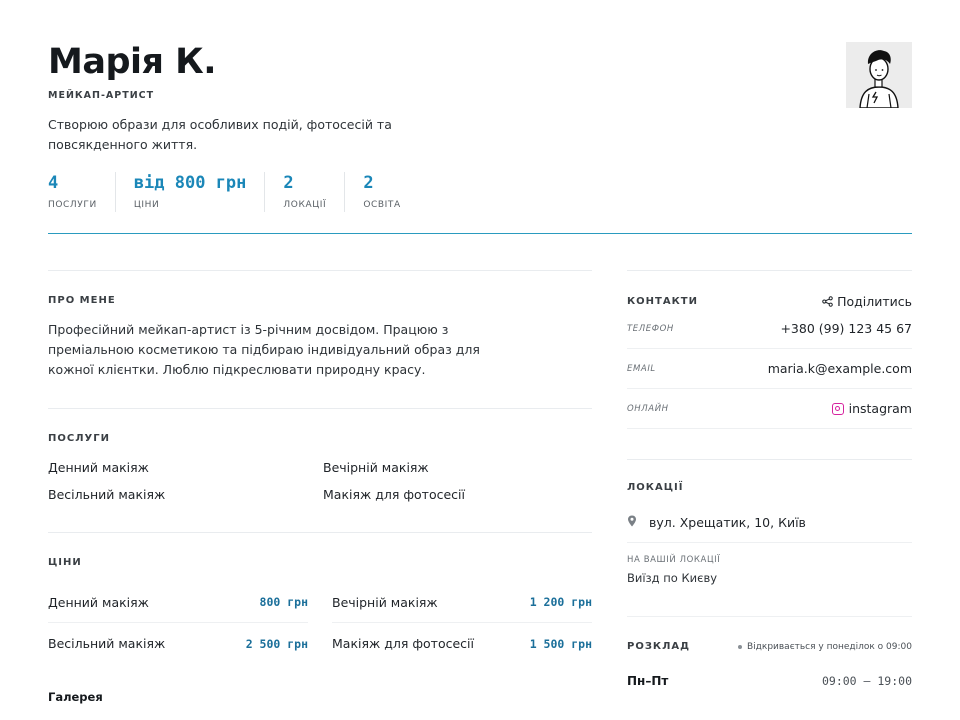 This screenshot has width=960, height=720. What do you see at coordinates (98, 467) in the screenshot?
I see `list-item: Денний макіяж` at bounding box center [98, 467].